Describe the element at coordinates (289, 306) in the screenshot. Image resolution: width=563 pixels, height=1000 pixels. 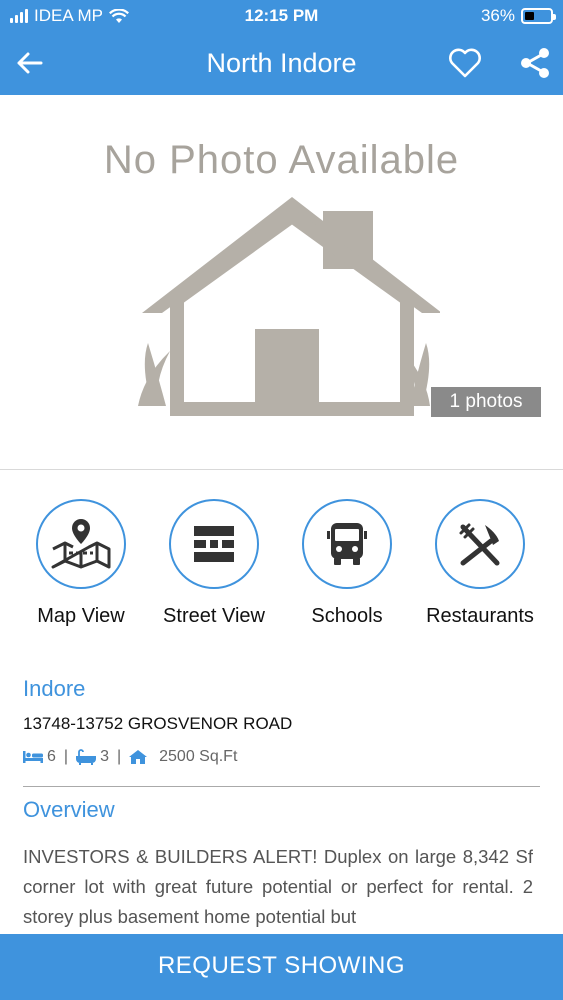
I see `house-placeholder-icon` at that location.